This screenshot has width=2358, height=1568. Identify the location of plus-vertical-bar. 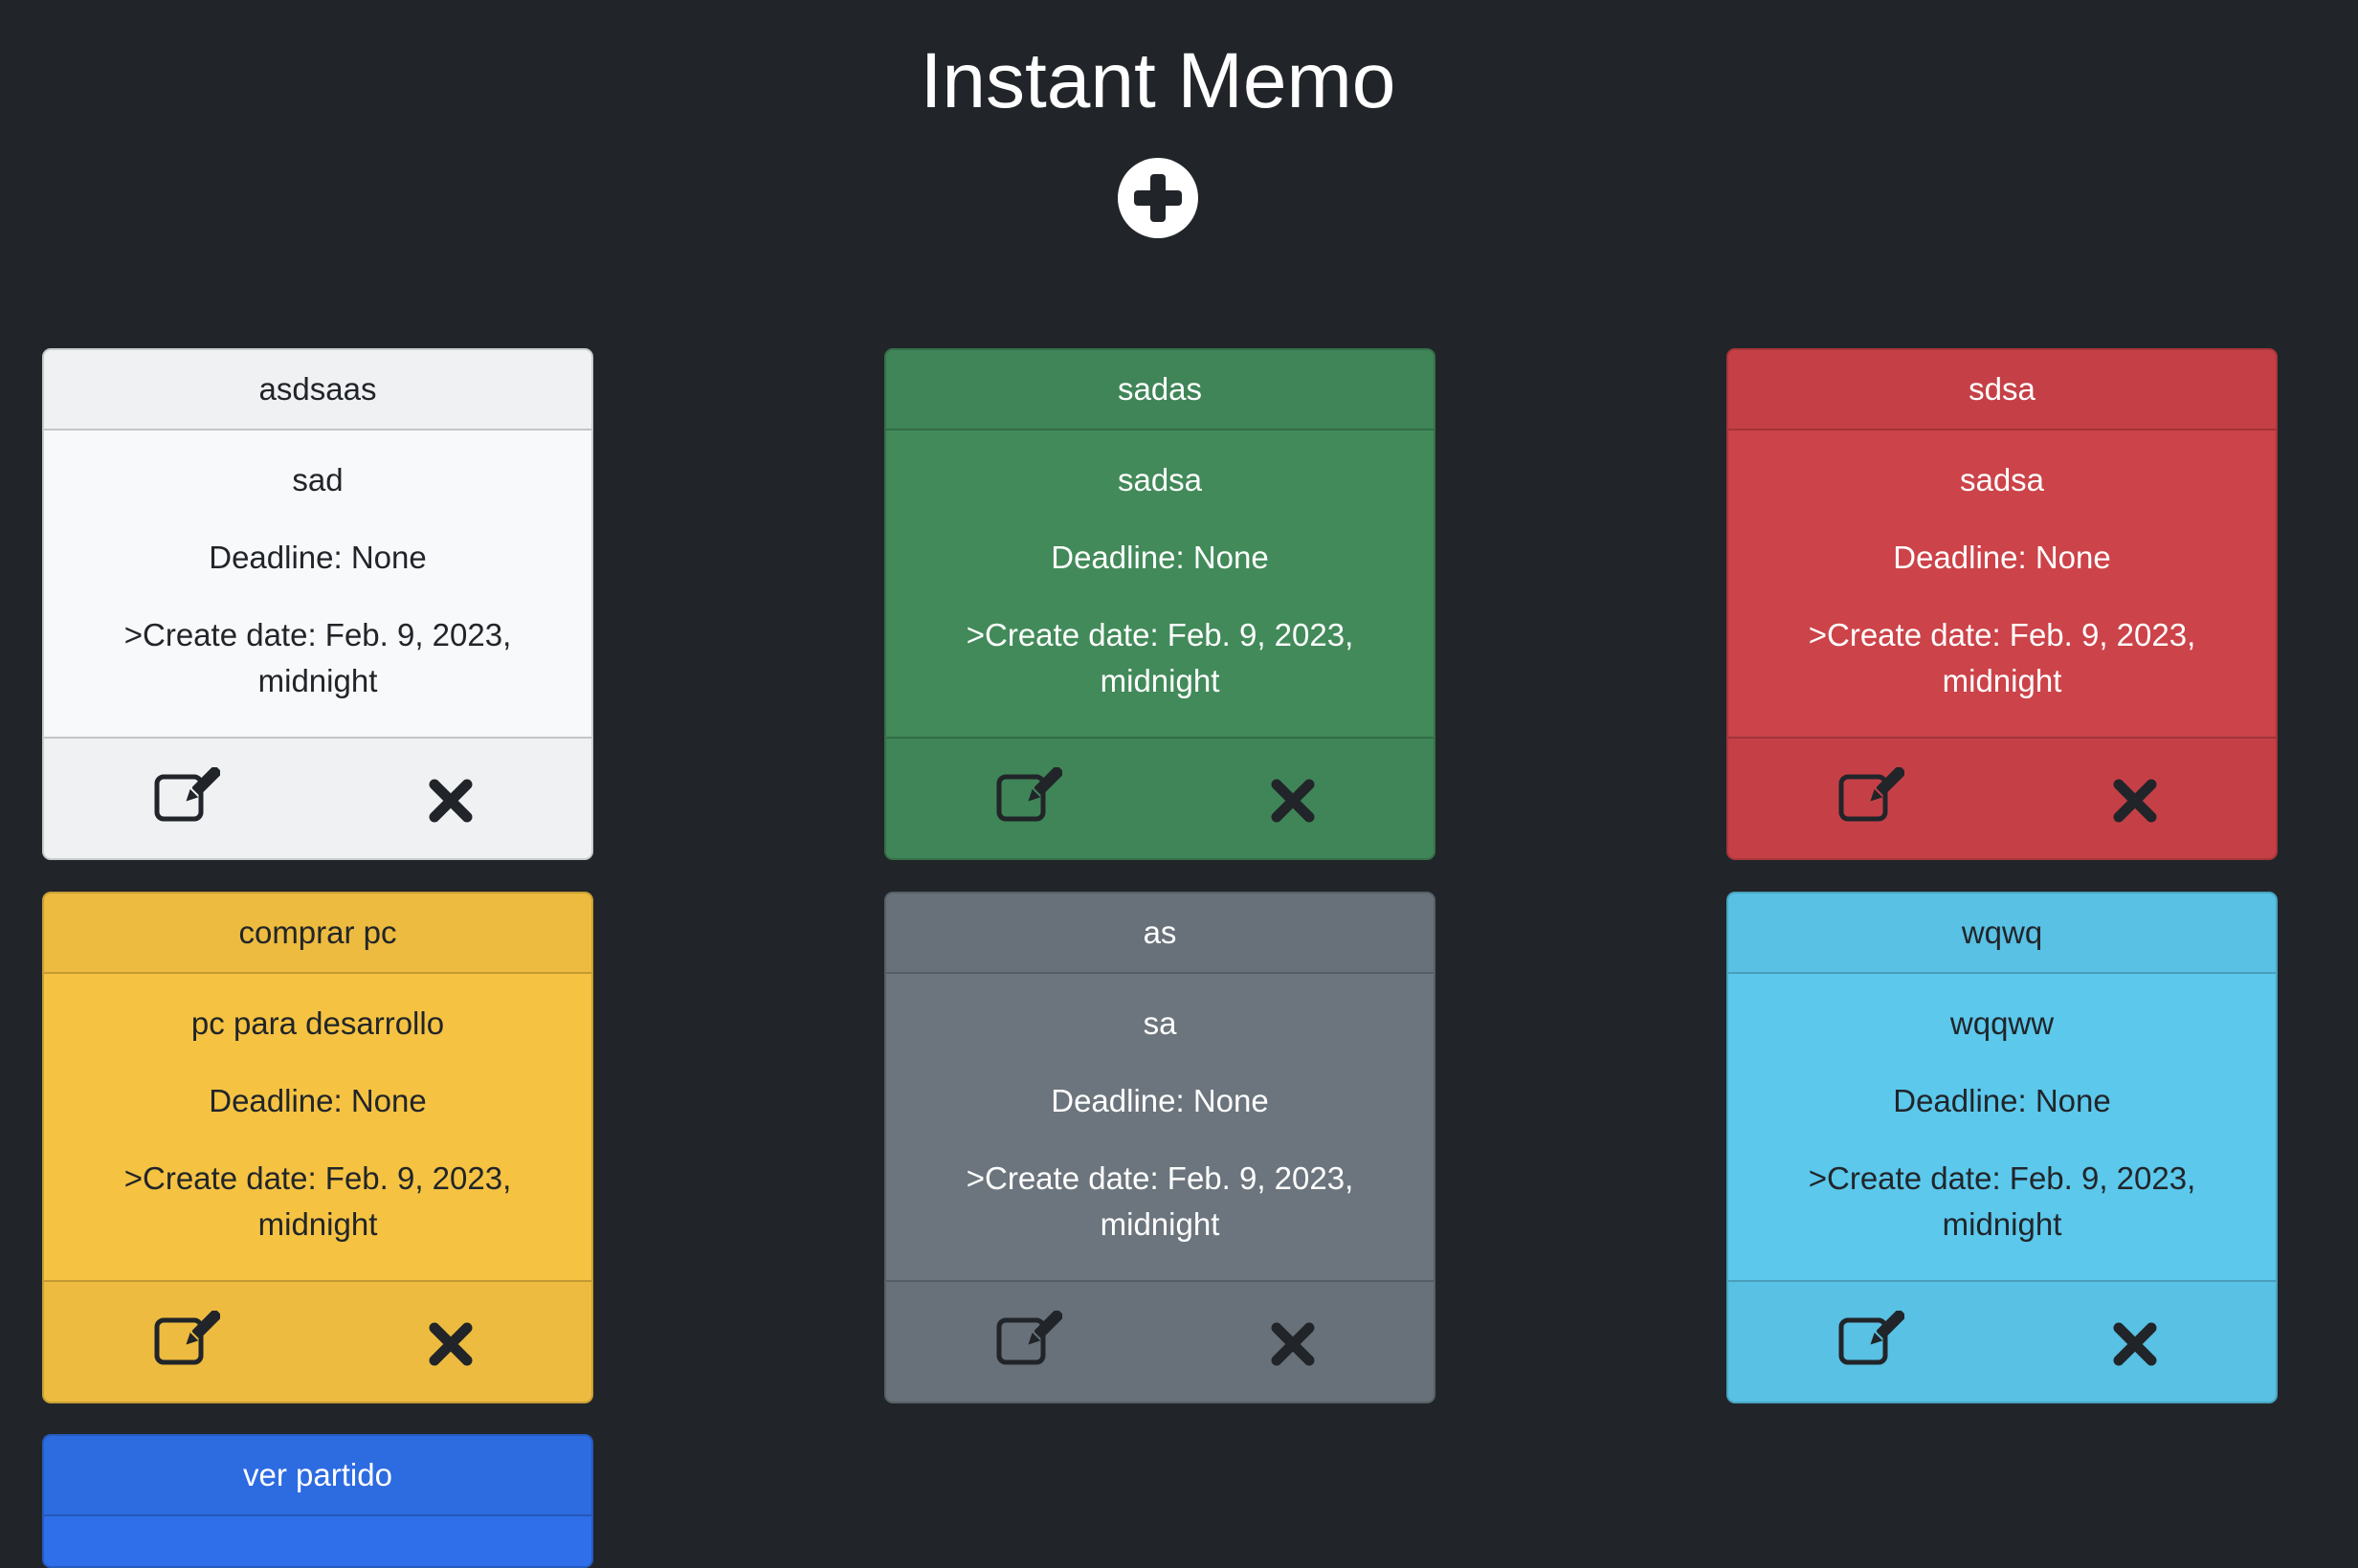
(1158, 198).